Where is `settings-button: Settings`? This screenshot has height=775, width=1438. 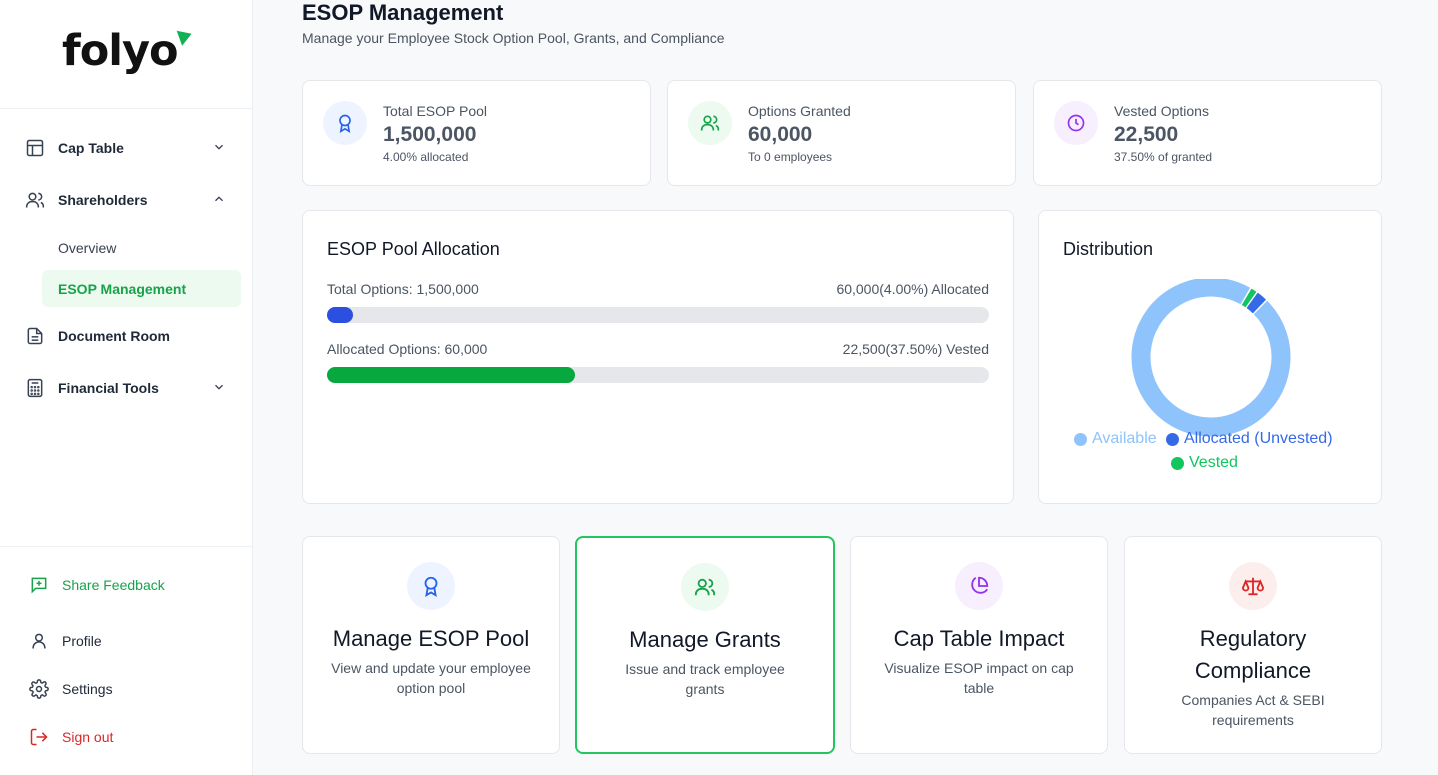
settings-button: Settings is located at coordinates (70, 689).